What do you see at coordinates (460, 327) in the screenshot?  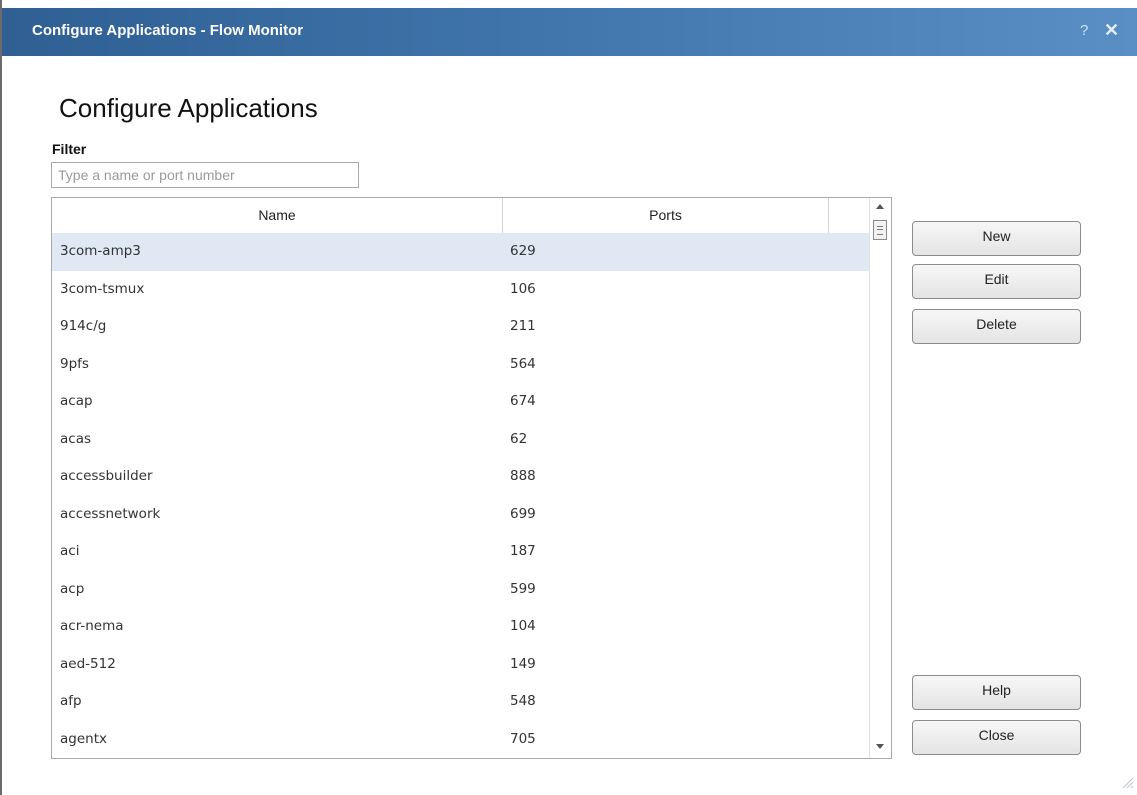 I see `table-row: 914c/g 211` at bounding box center [460, 327].